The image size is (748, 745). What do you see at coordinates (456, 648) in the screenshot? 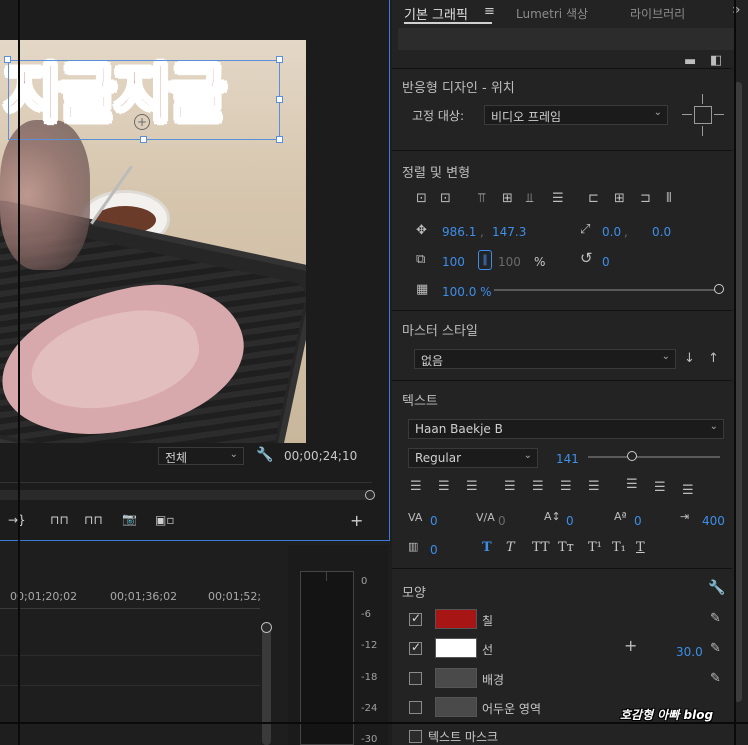
I see `stroke-color-swatch` at bounding box center [456, 648].